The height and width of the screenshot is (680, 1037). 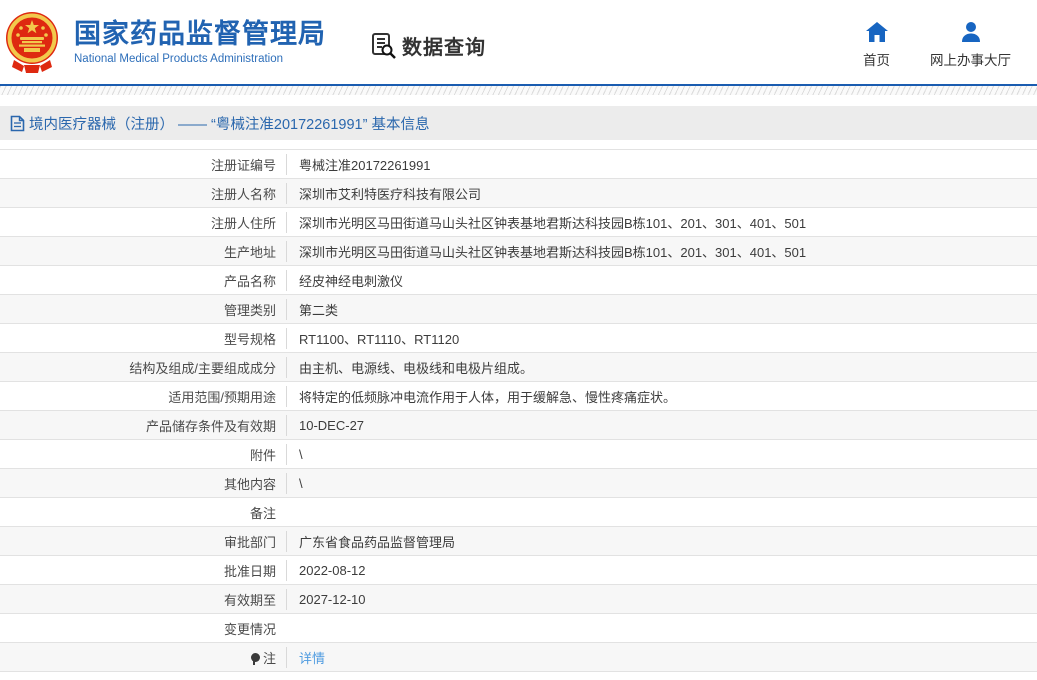 I want to click on row-value: 由主机、电源线、电极线和电极片组成。, so click(x=416, y=368).